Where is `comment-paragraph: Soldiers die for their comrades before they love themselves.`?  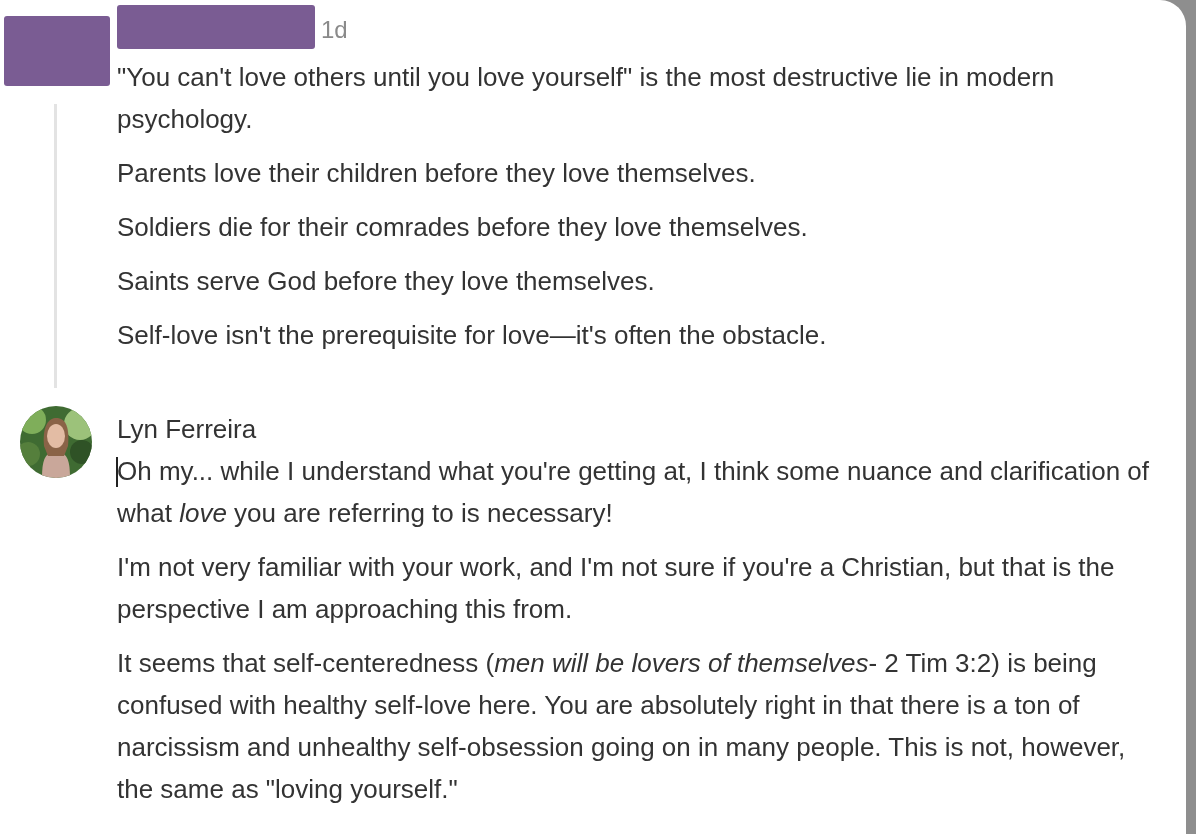 comment-paragraph: Soldiers die for their comrades before they love themselves. is located at coordinates (462, 227).